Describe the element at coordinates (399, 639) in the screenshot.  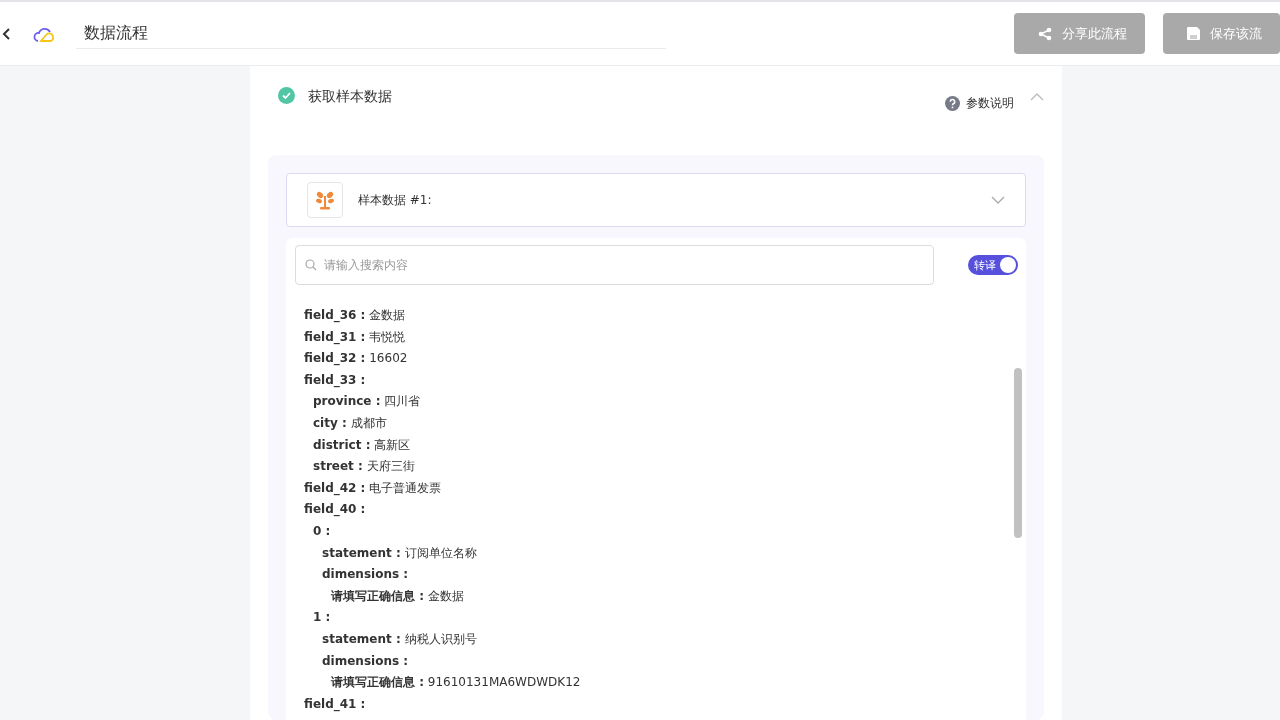
I see `tree-entry: statement : 纳税人识别号` at that location.